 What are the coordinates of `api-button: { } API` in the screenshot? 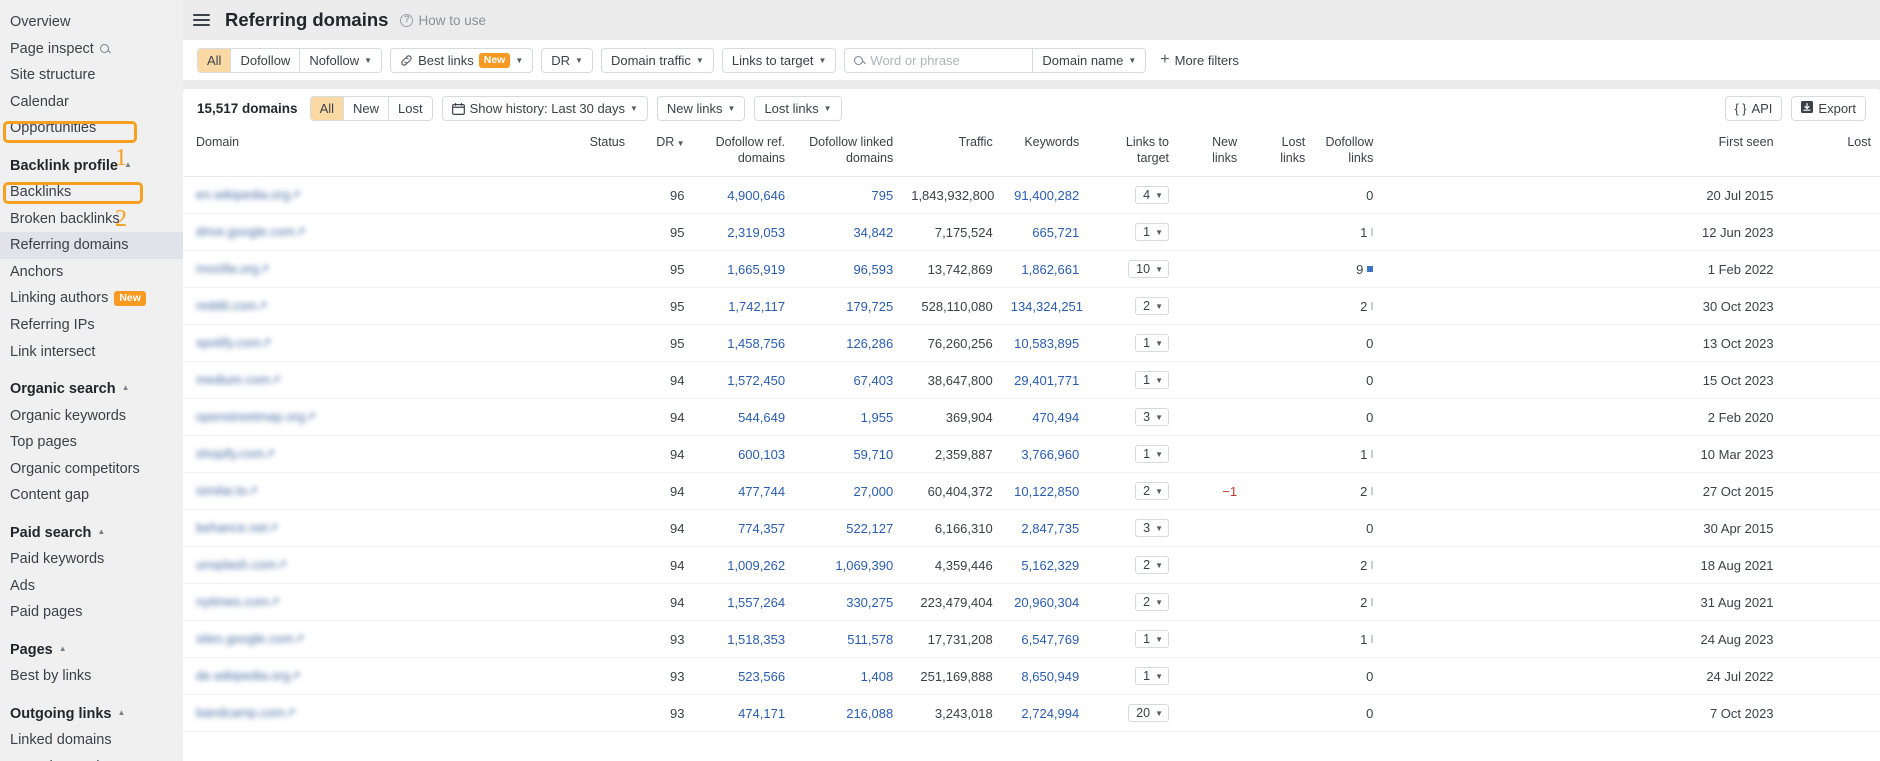 It's located at (1753, 108).